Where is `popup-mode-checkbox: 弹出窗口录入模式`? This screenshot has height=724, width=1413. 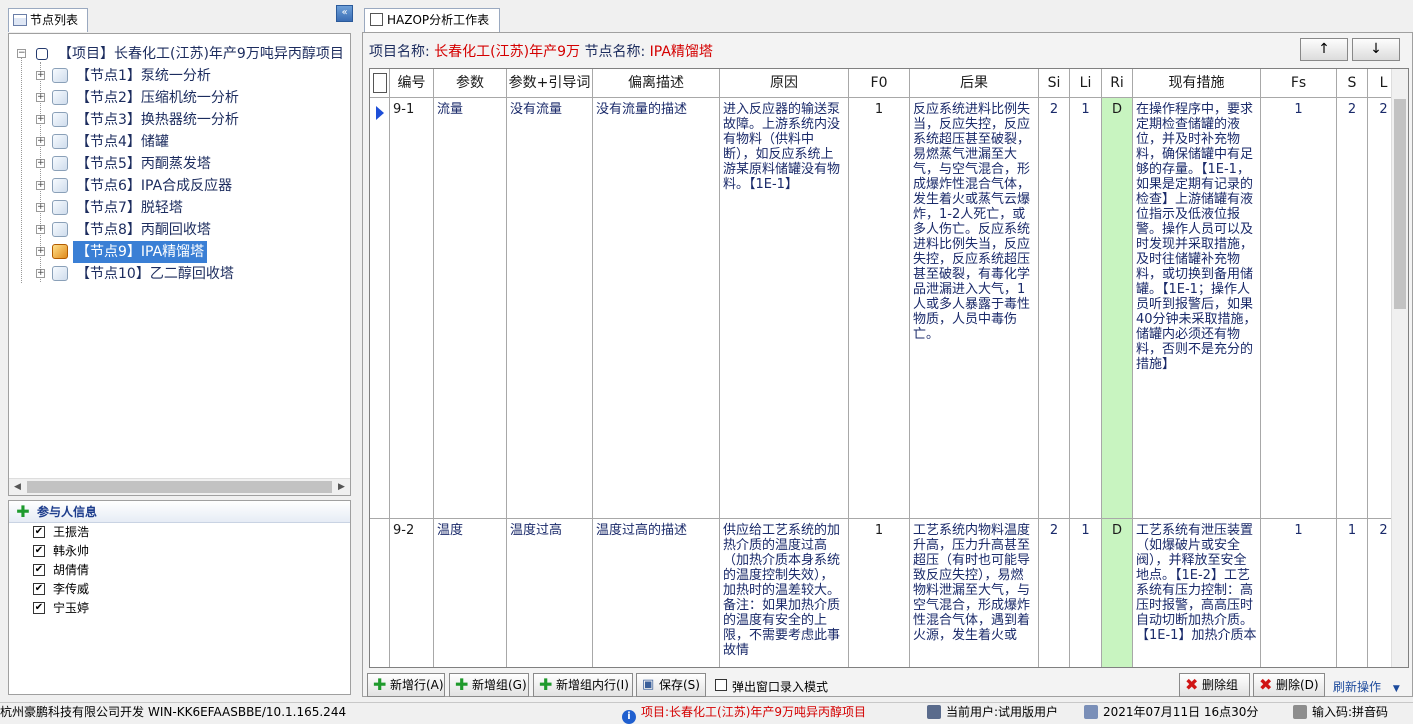 popup-mode-checkbox: 弹出窗口录入模式 is located at coordinates (771, 686).